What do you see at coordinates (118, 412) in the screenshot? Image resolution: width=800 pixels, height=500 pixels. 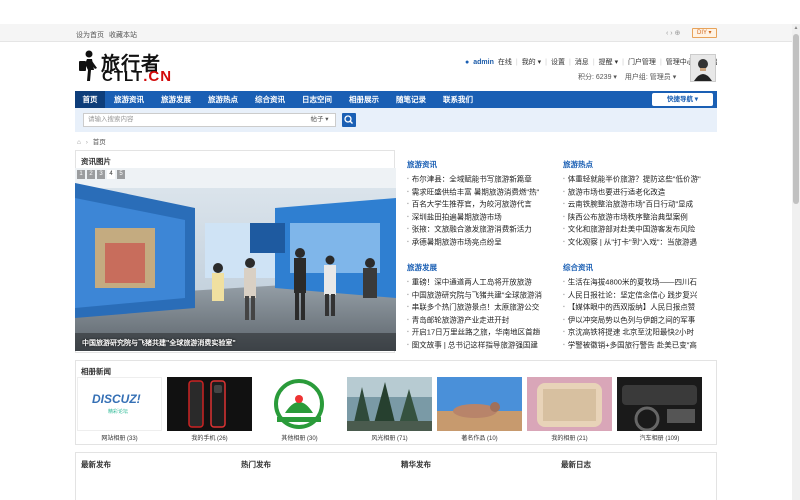 I see `discuz-logo-subtext: 精彩论坛` at bounding box center [118, 412].